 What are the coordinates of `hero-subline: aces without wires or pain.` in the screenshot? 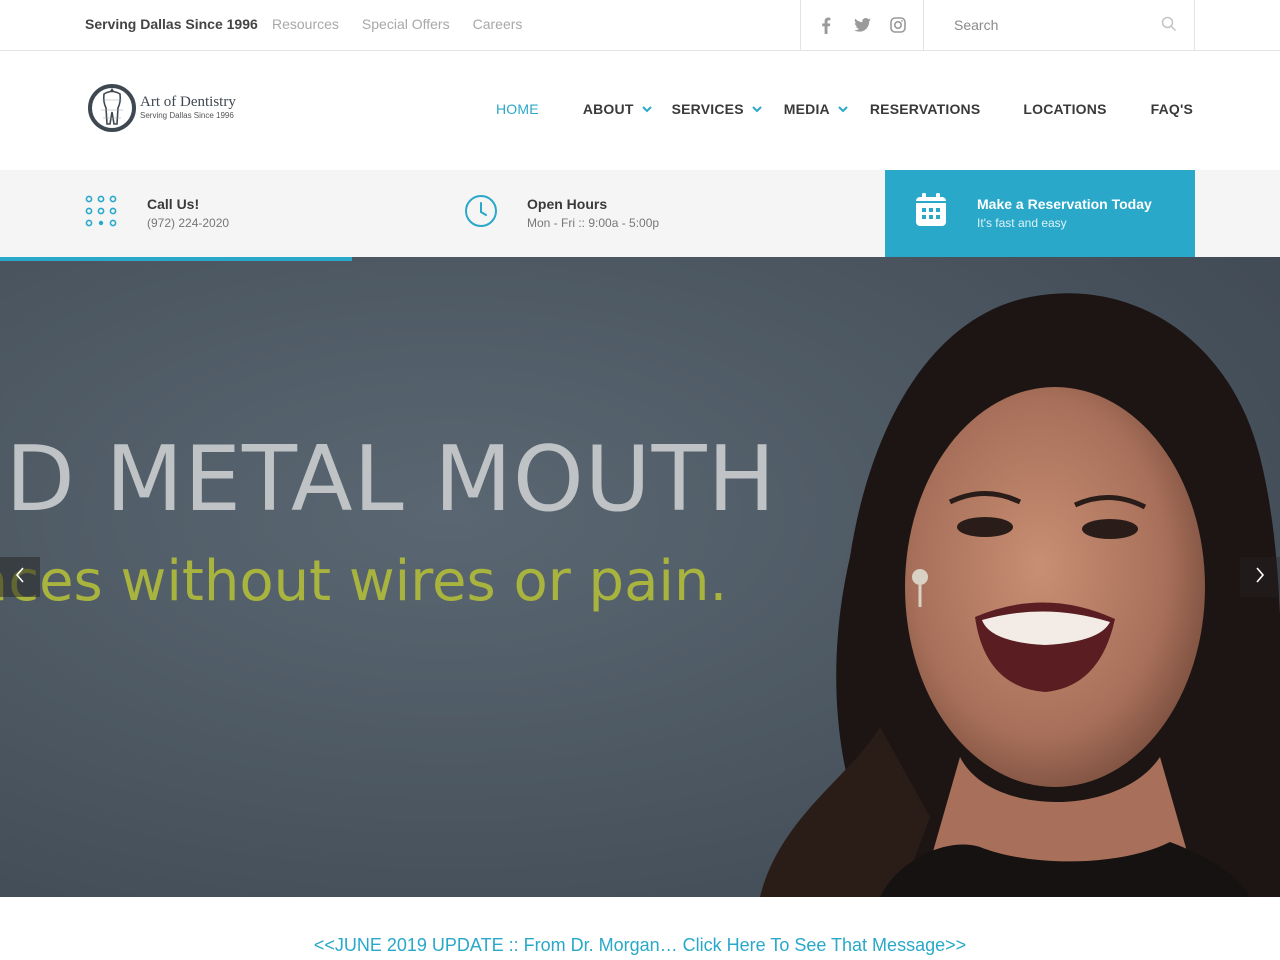 It's located at (364, 581).